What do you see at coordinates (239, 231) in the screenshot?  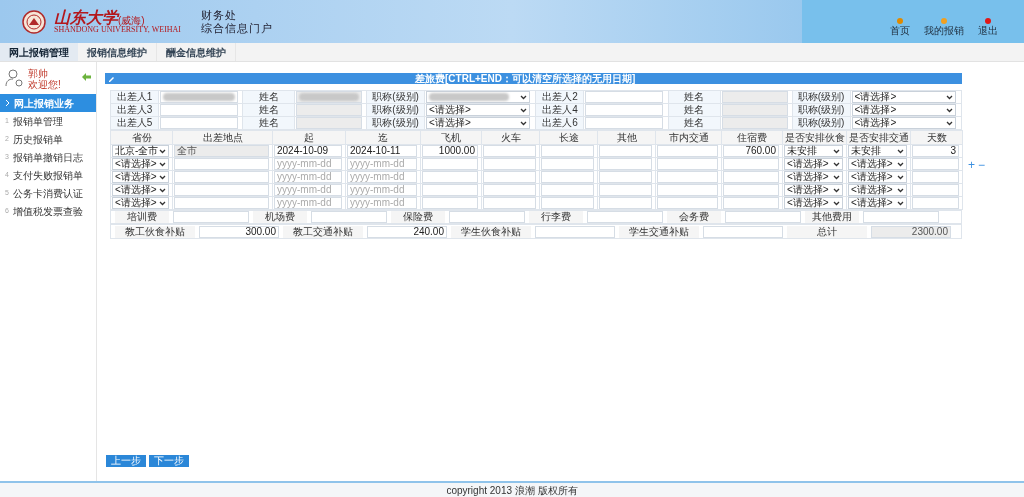 I see `input-field: 300.00` at bounding box center [239, 231].